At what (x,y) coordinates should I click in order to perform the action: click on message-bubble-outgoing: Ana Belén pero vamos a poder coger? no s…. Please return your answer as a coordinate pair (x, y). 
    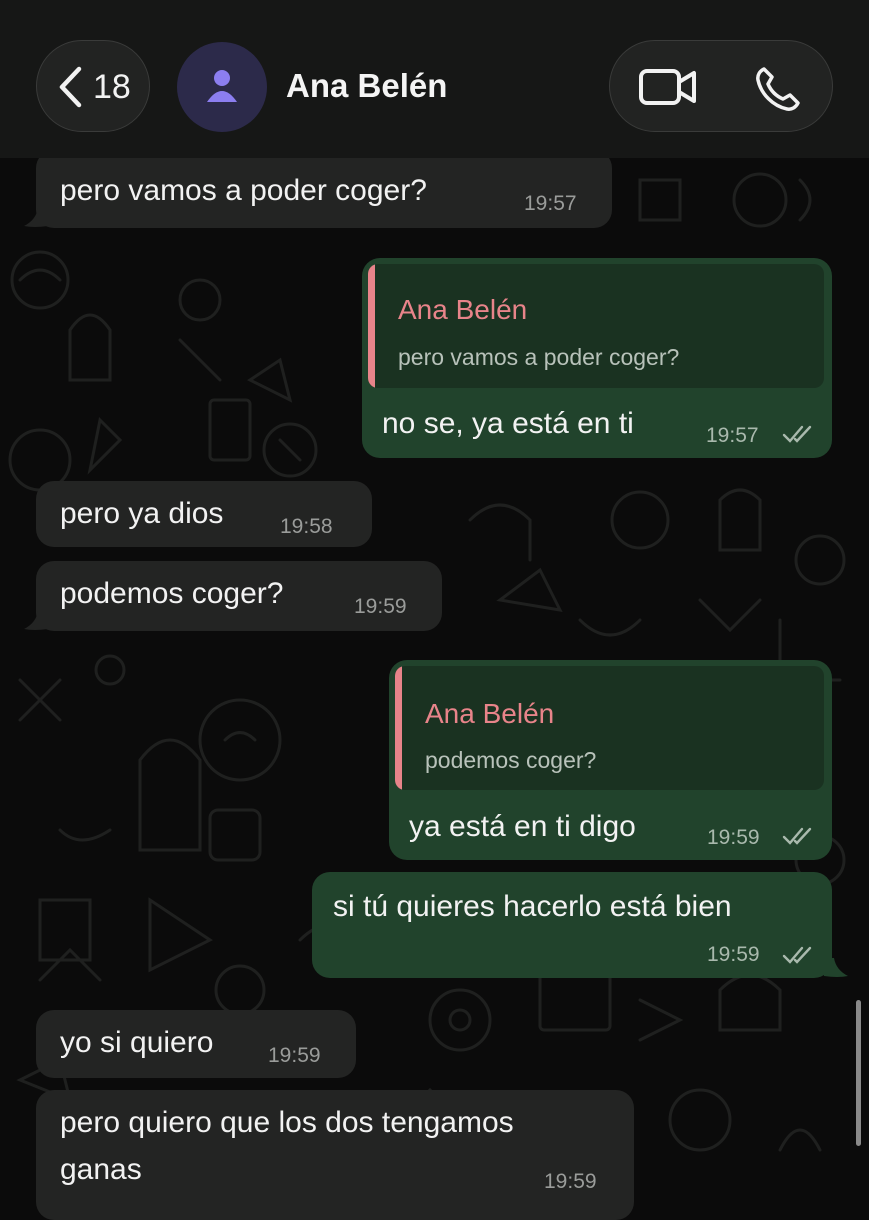
    Looking at the image, I should click on (597, 358).